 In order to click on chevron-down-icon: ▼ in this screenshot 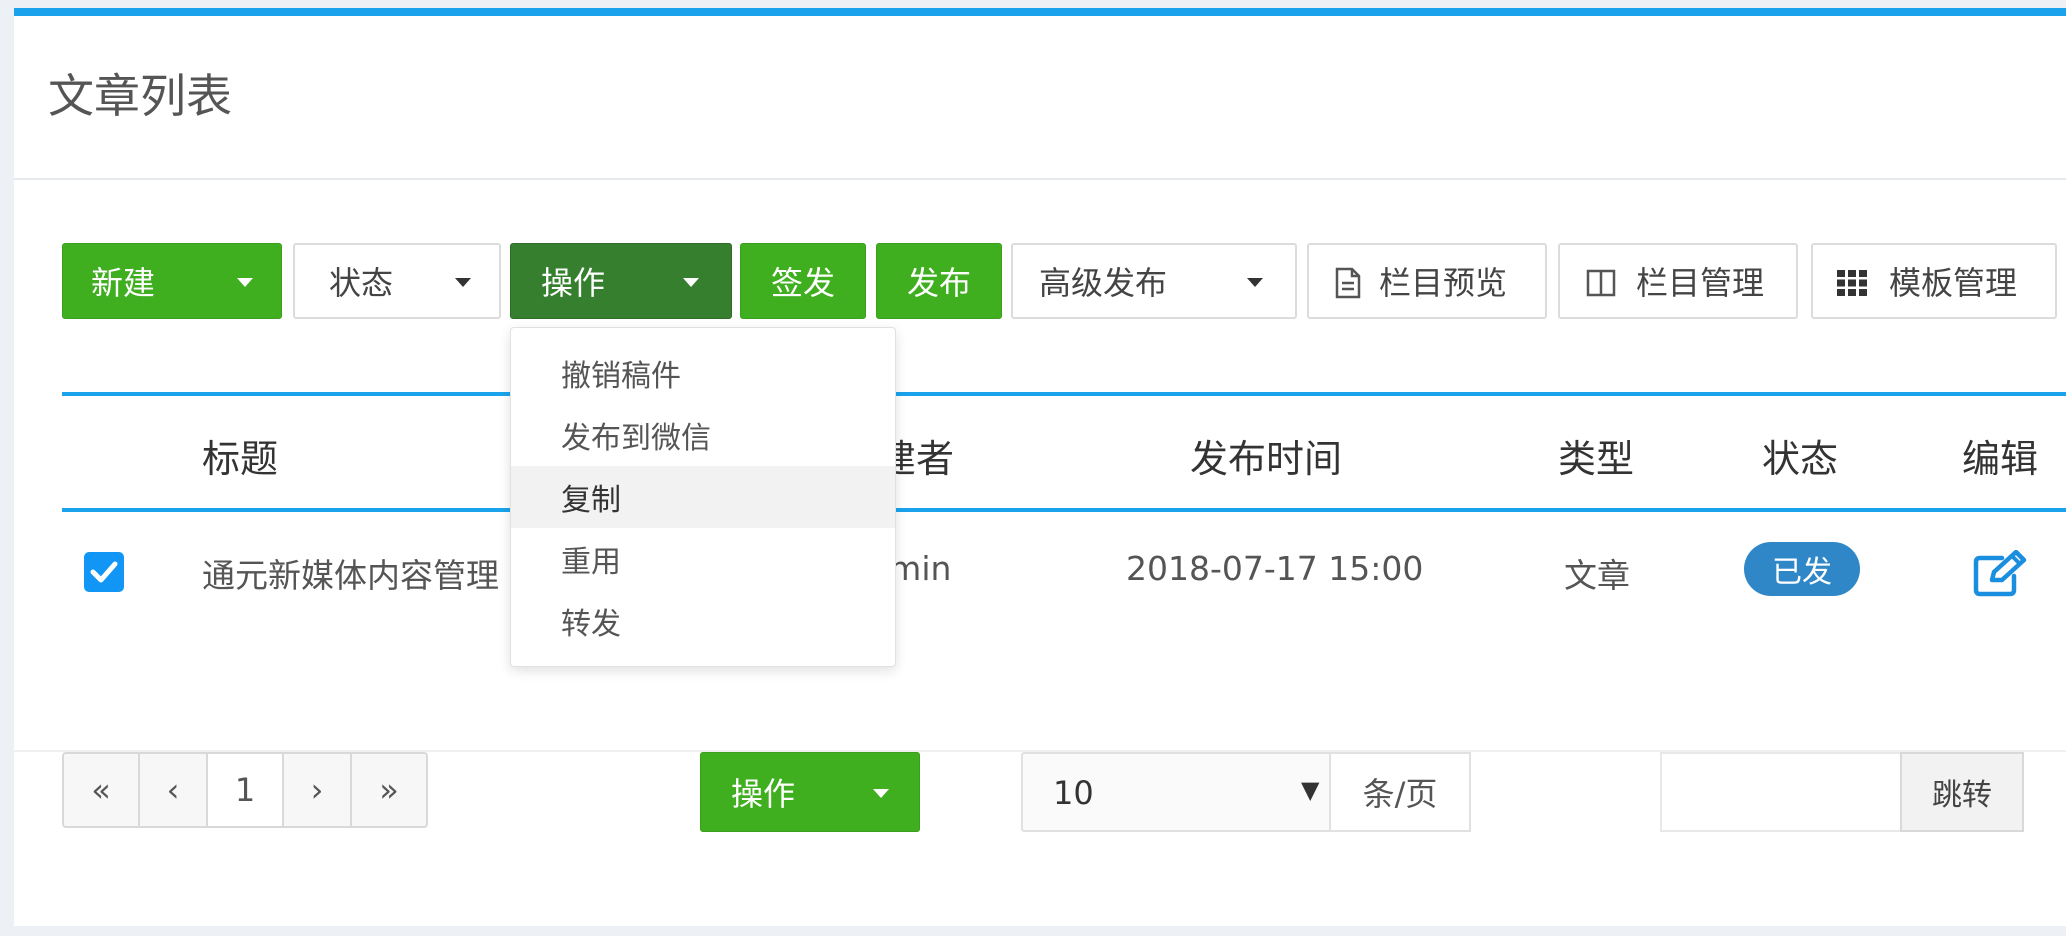, I will do `click(1310, 790)`.